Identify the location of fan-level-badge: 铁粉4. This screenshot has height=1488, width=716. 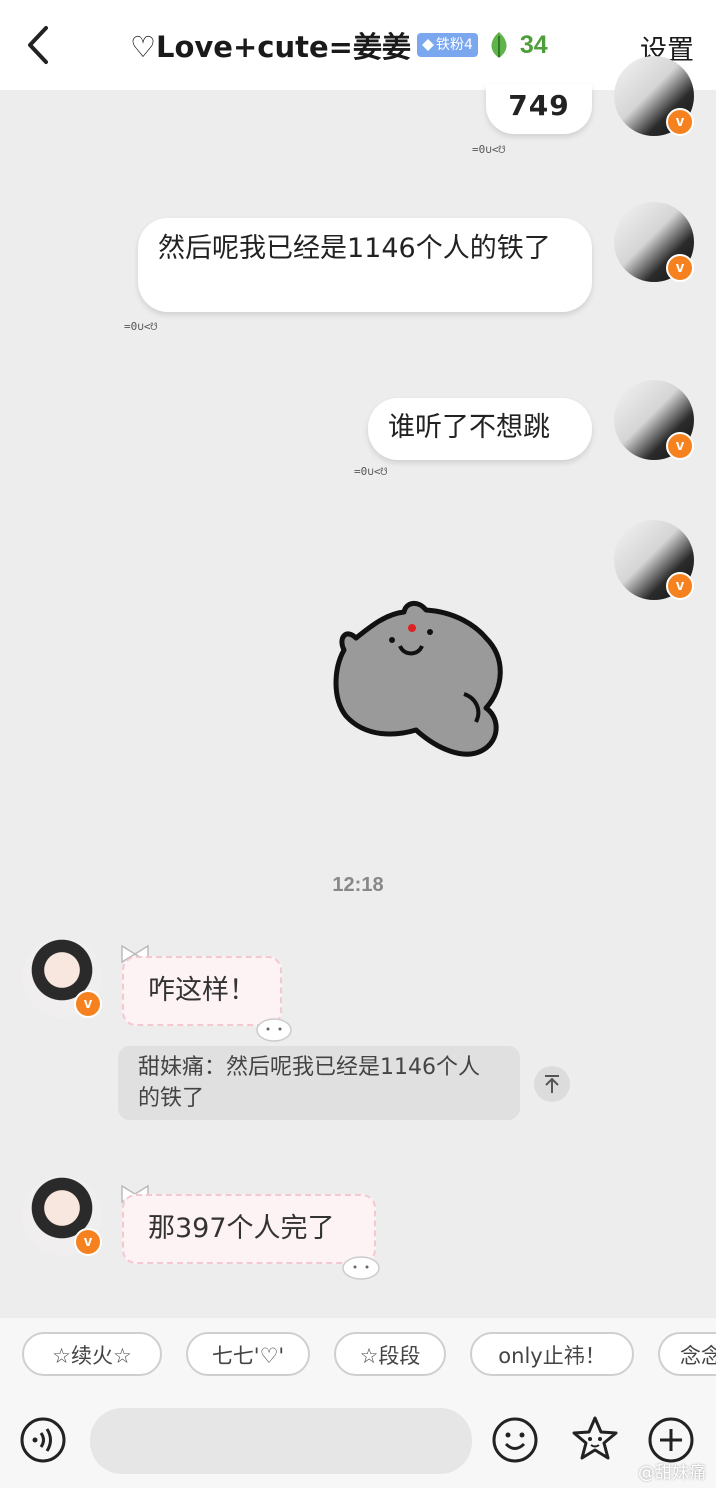
(447, 45).